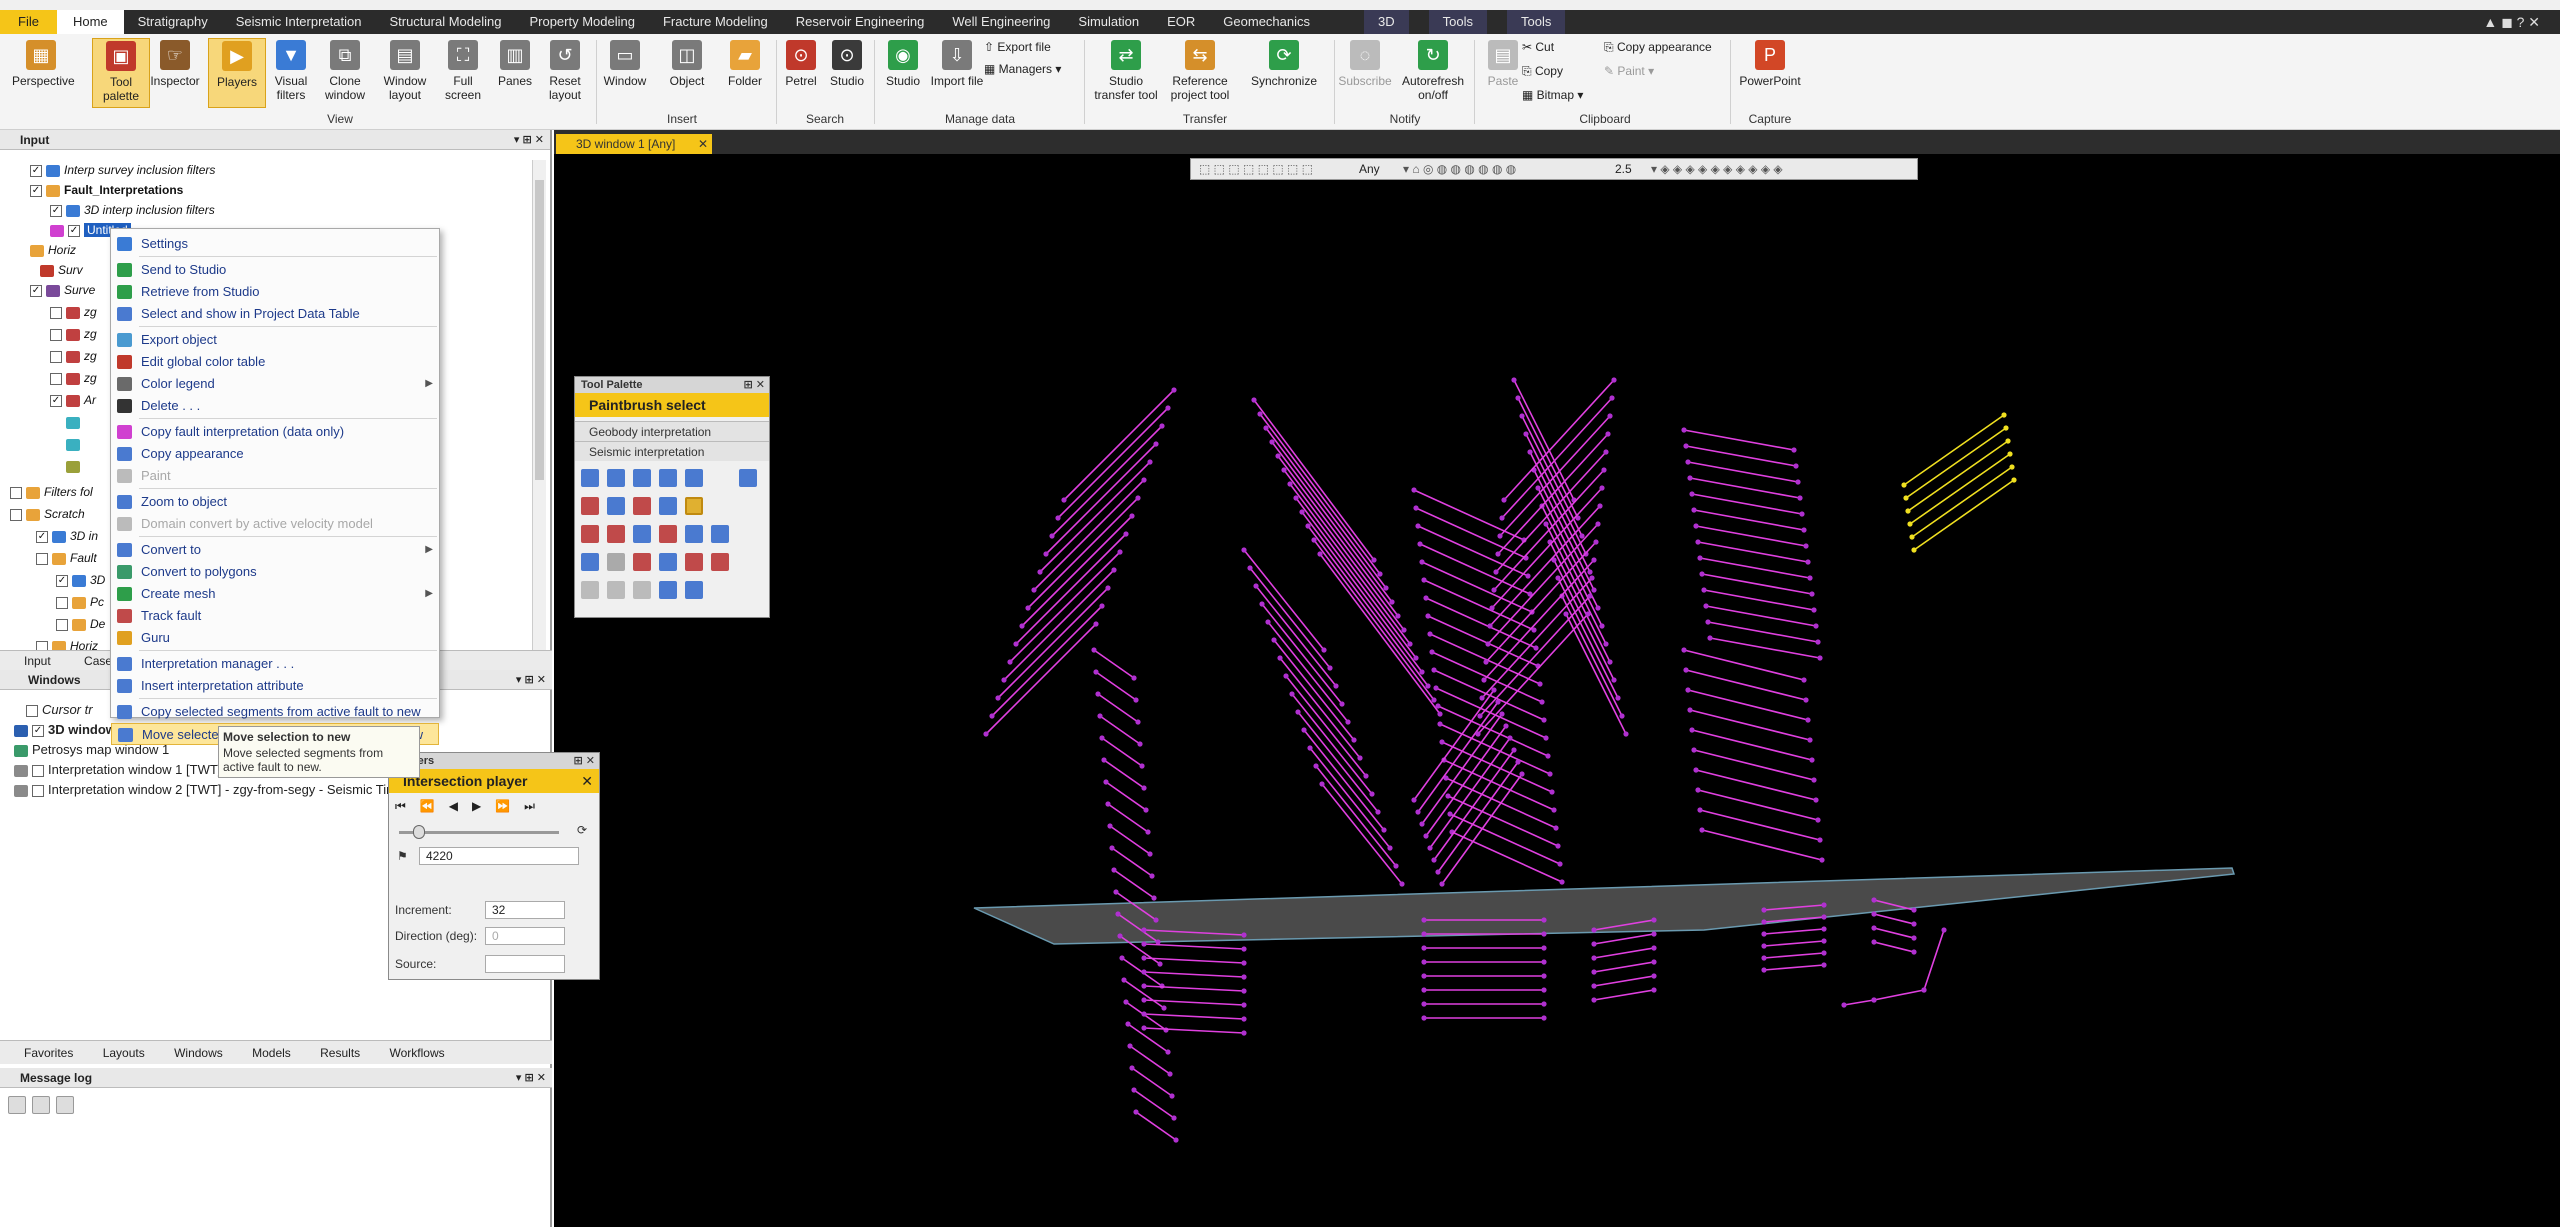  What do you see at coordinates (1001, 22) in the screenshot?
I see `tab-well-engineering: Well Engineering` at bounding box center [1001, 22].